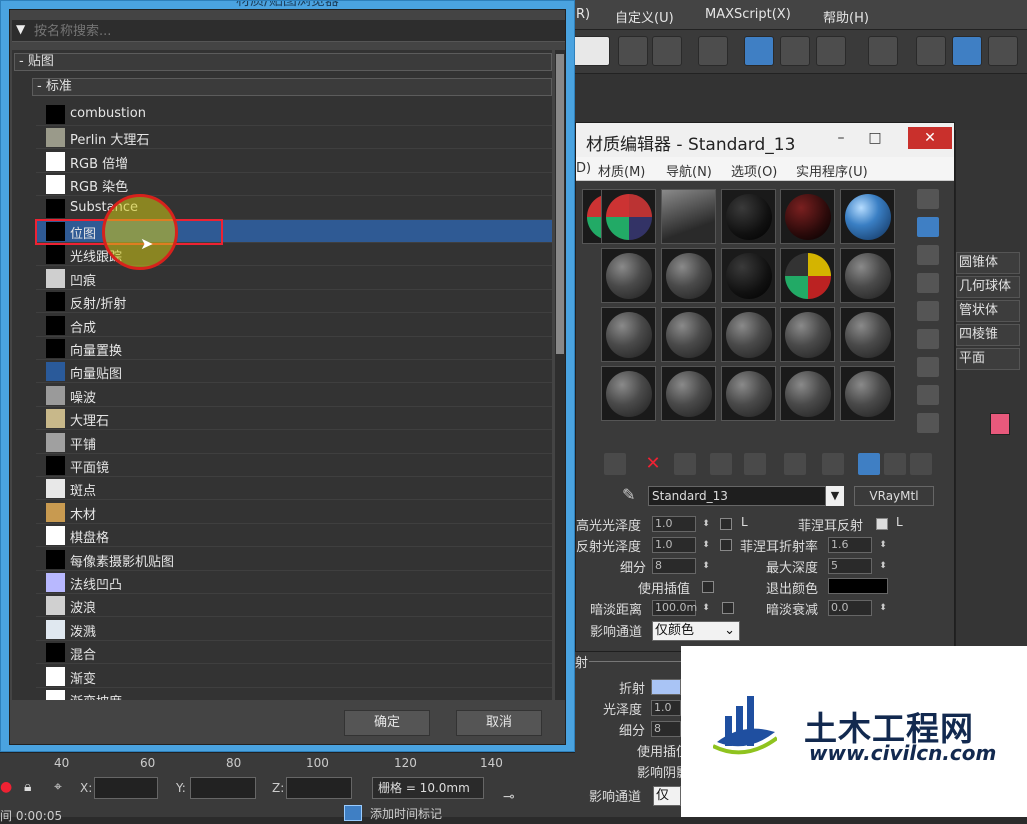 Image resolution: width=1027 pixels, height=824 pixels. Describe the element at coordinates (988, 359) in the screenshot. I see `cmd-plane: 平面` at that location.